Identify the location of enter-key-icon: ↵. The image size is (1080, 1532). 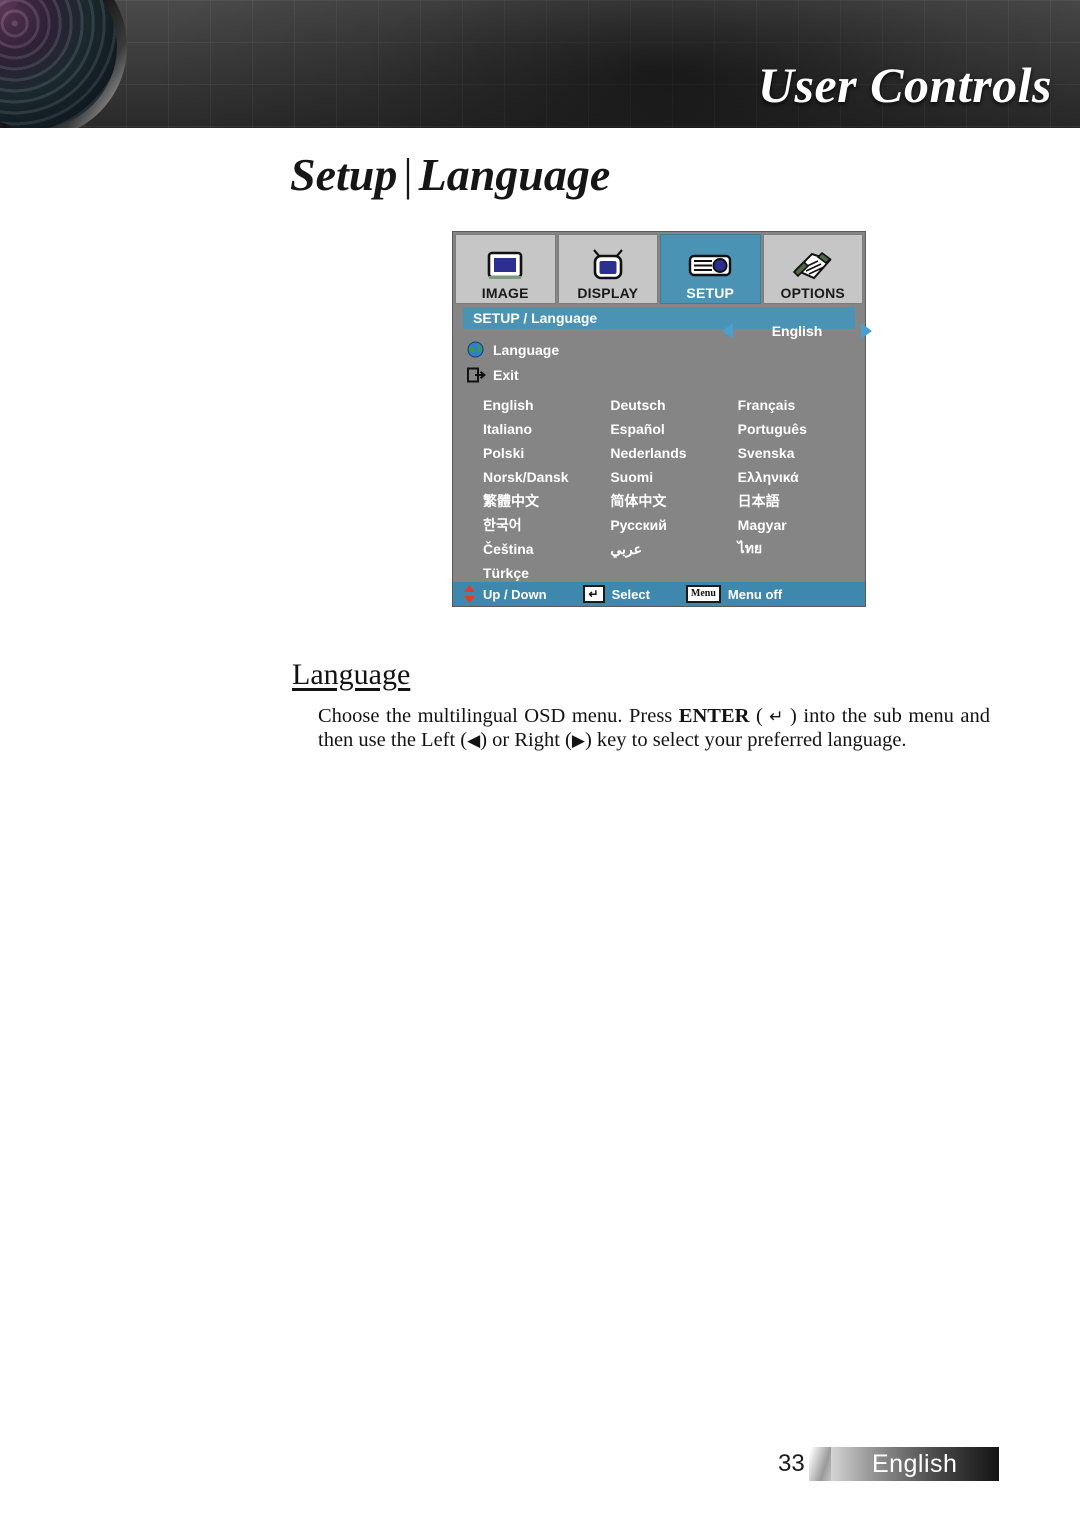
(593, 594).